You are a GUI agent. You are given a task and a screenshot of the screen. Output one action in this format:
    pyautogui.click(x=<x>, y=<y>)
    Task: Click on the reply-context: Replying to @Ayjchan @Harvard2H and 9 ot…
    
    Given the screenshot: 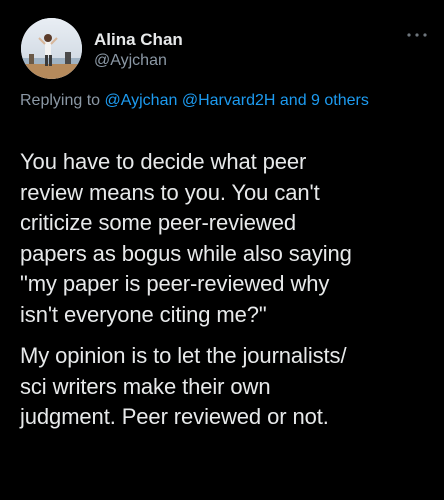 What is the action you would take?
    pyautogui.click(x=220, y=101)
    